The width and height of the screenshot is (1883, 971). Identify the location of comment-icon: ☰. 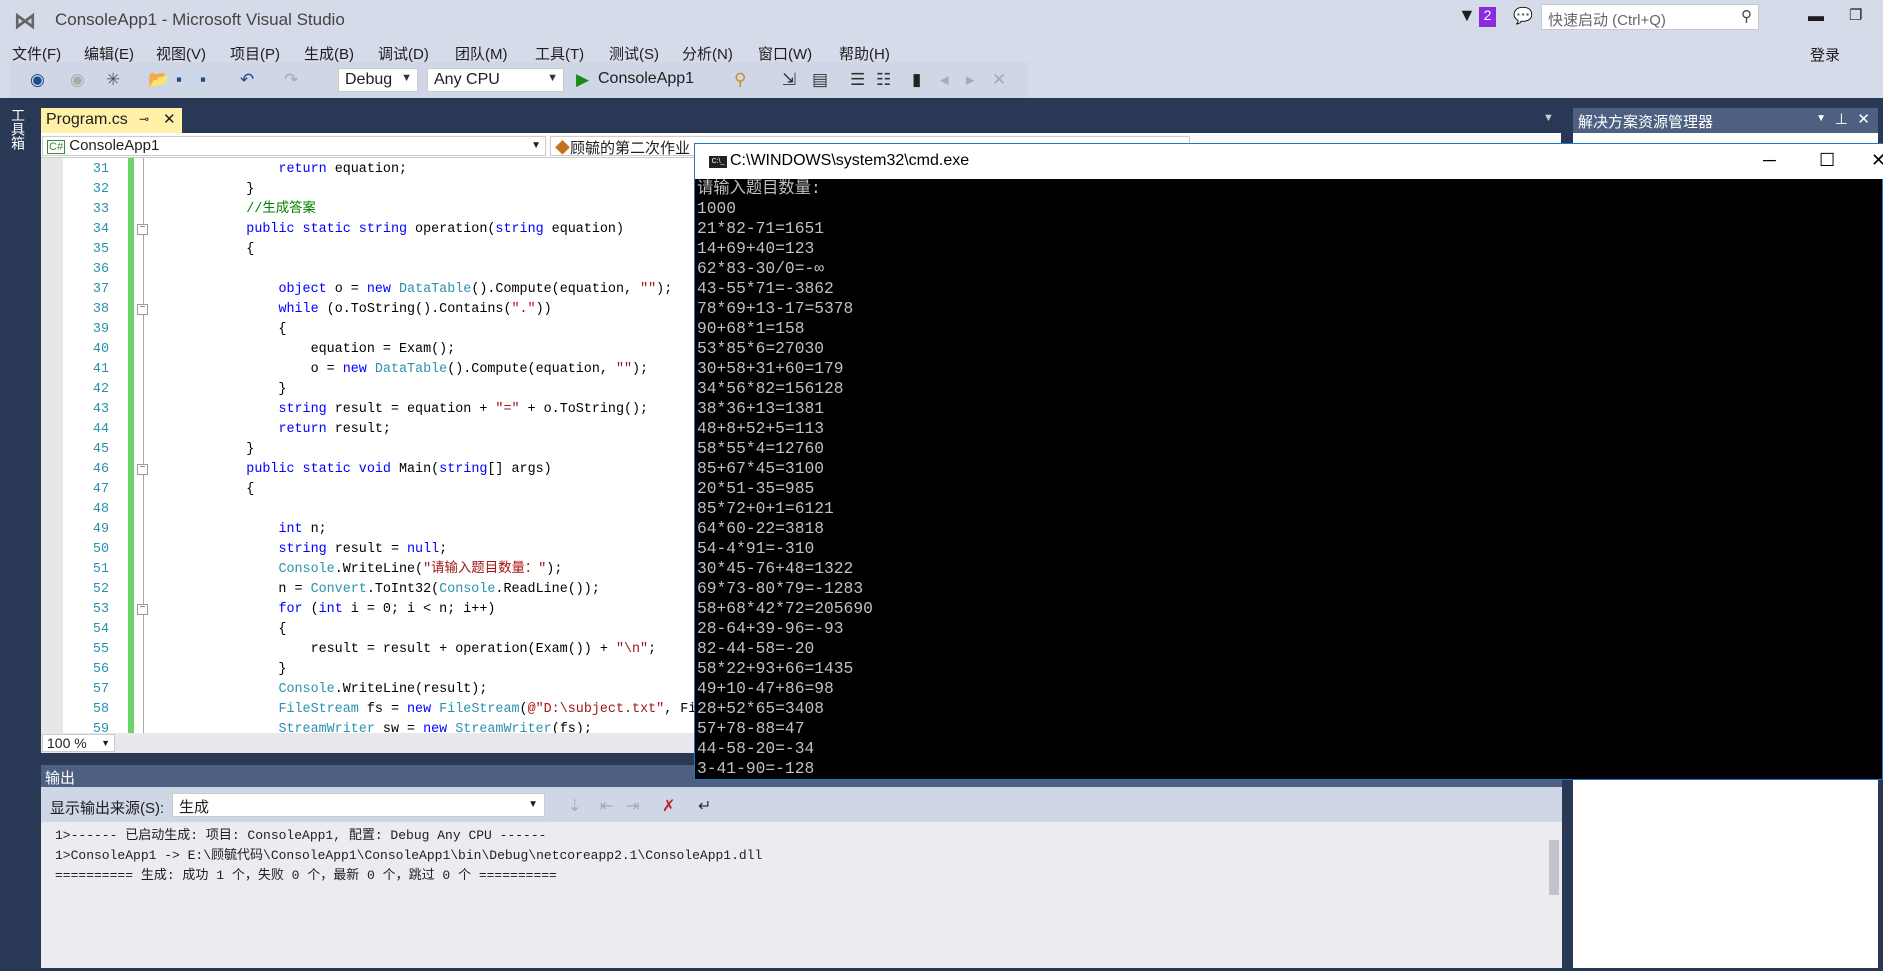
(857, 80).